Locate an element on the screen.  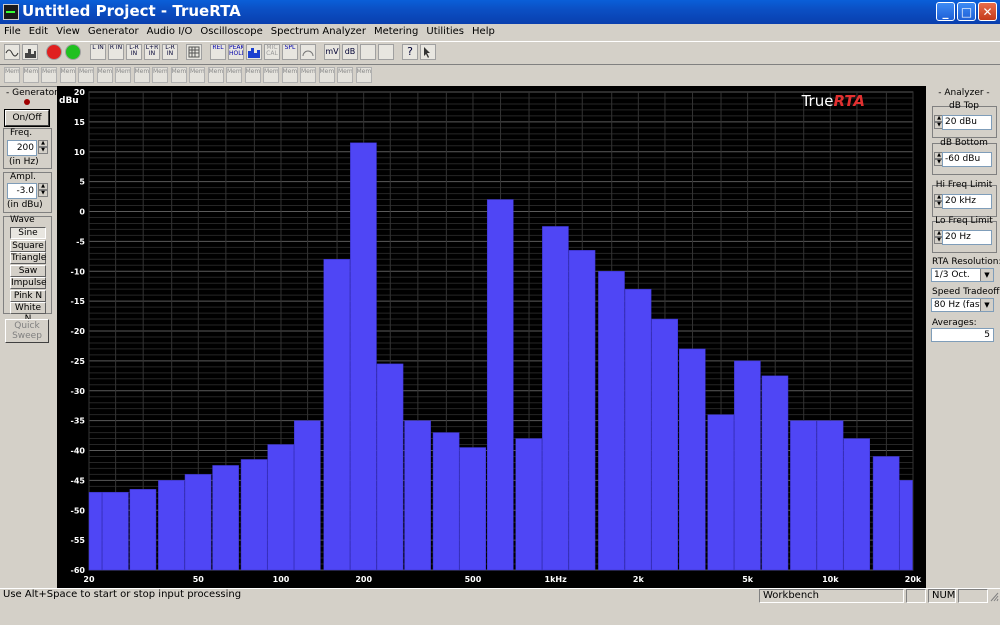
go-icon is located at coordinates (73, 52).